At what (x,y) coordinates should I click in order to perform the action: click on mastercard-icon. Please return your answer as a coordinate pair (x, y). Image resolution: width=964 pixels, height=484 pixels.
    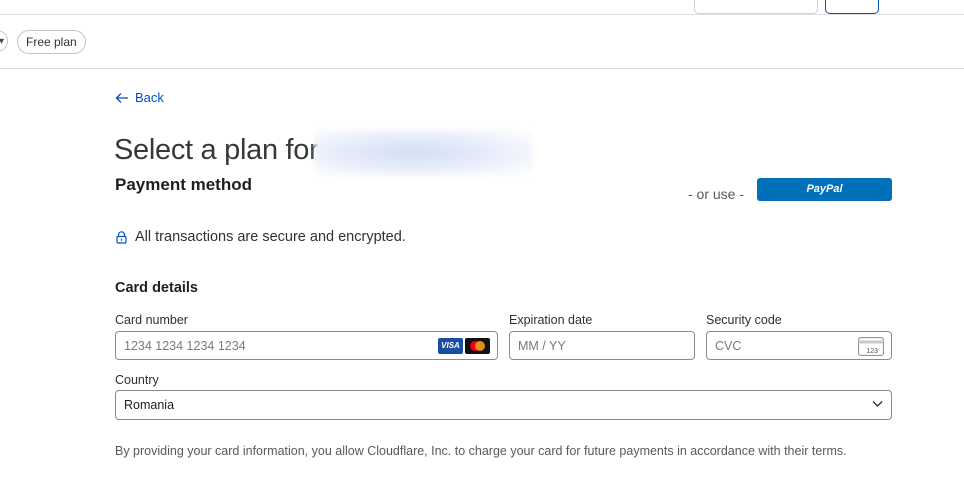
    Looking at the image, I should click on (477, 346).